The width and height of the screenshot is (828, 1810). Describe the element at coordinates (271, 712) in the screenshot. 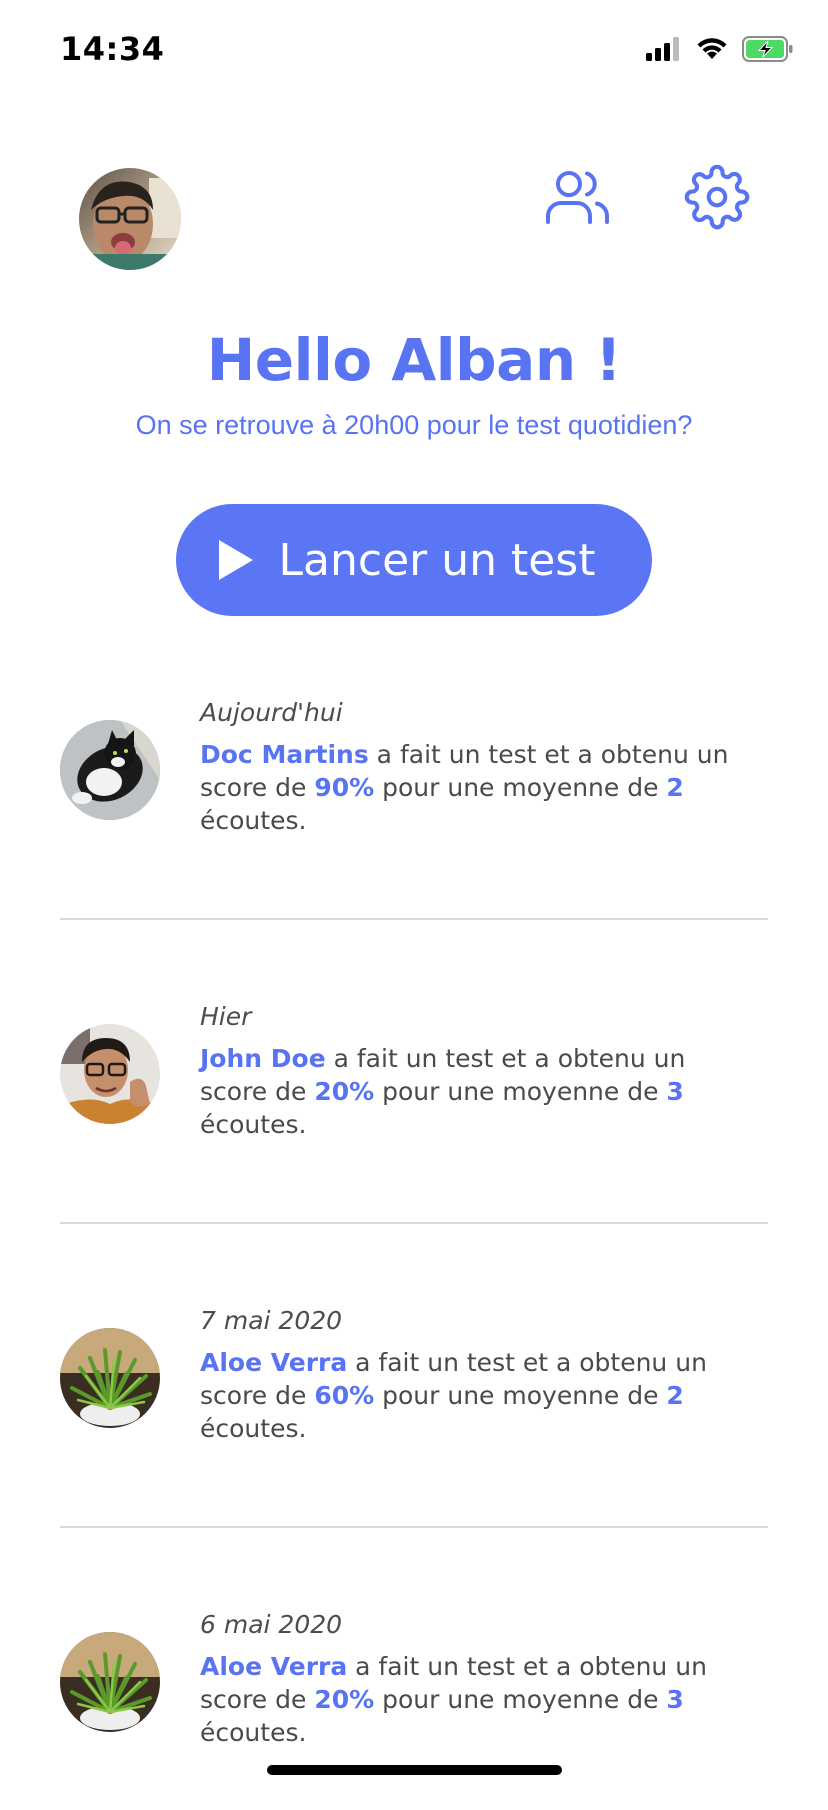

I see `feed-date: Aujourd'hui` at that location.